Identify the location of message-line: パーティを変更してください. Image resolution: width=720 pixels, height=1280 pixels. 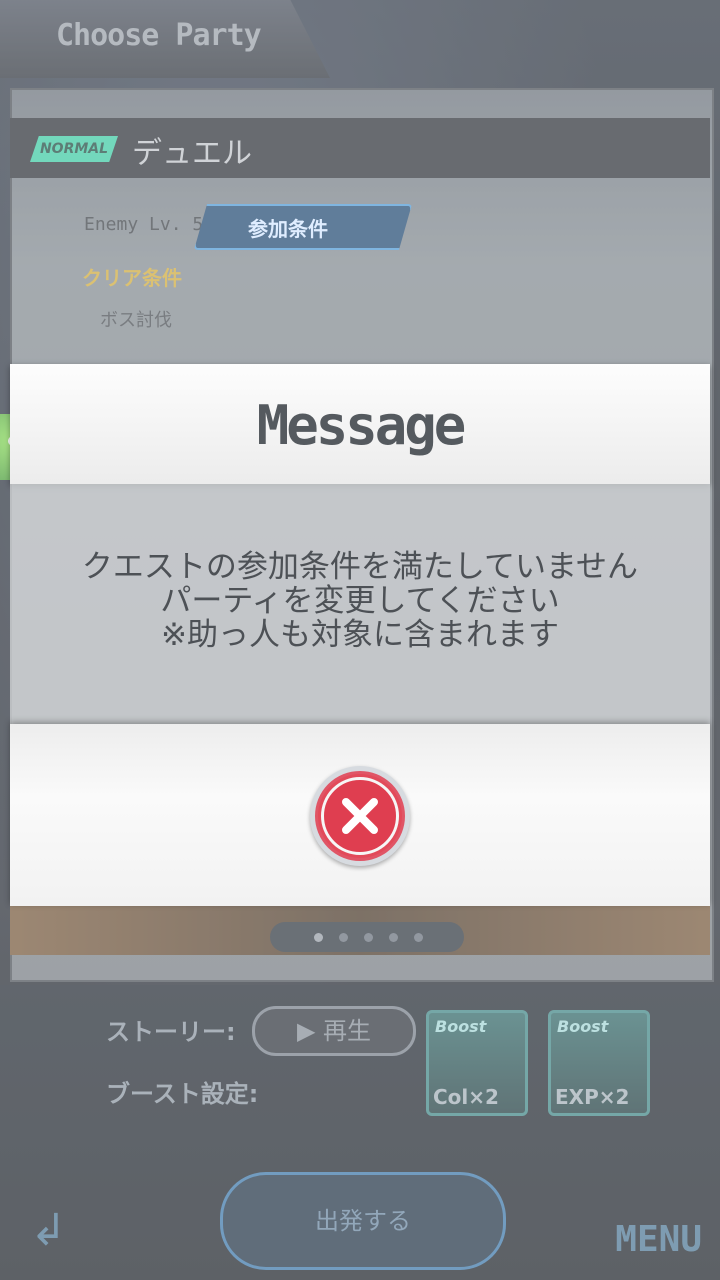
(360, 601).